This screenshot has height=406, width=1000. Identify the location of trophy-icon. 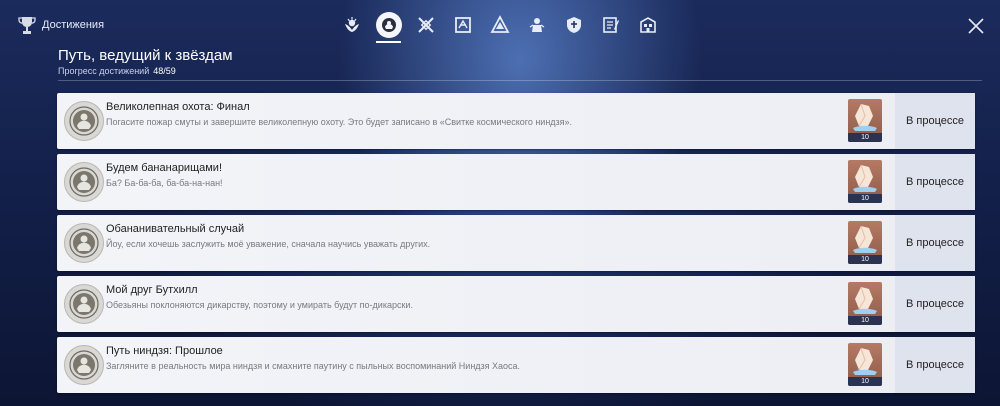
(27, 25).